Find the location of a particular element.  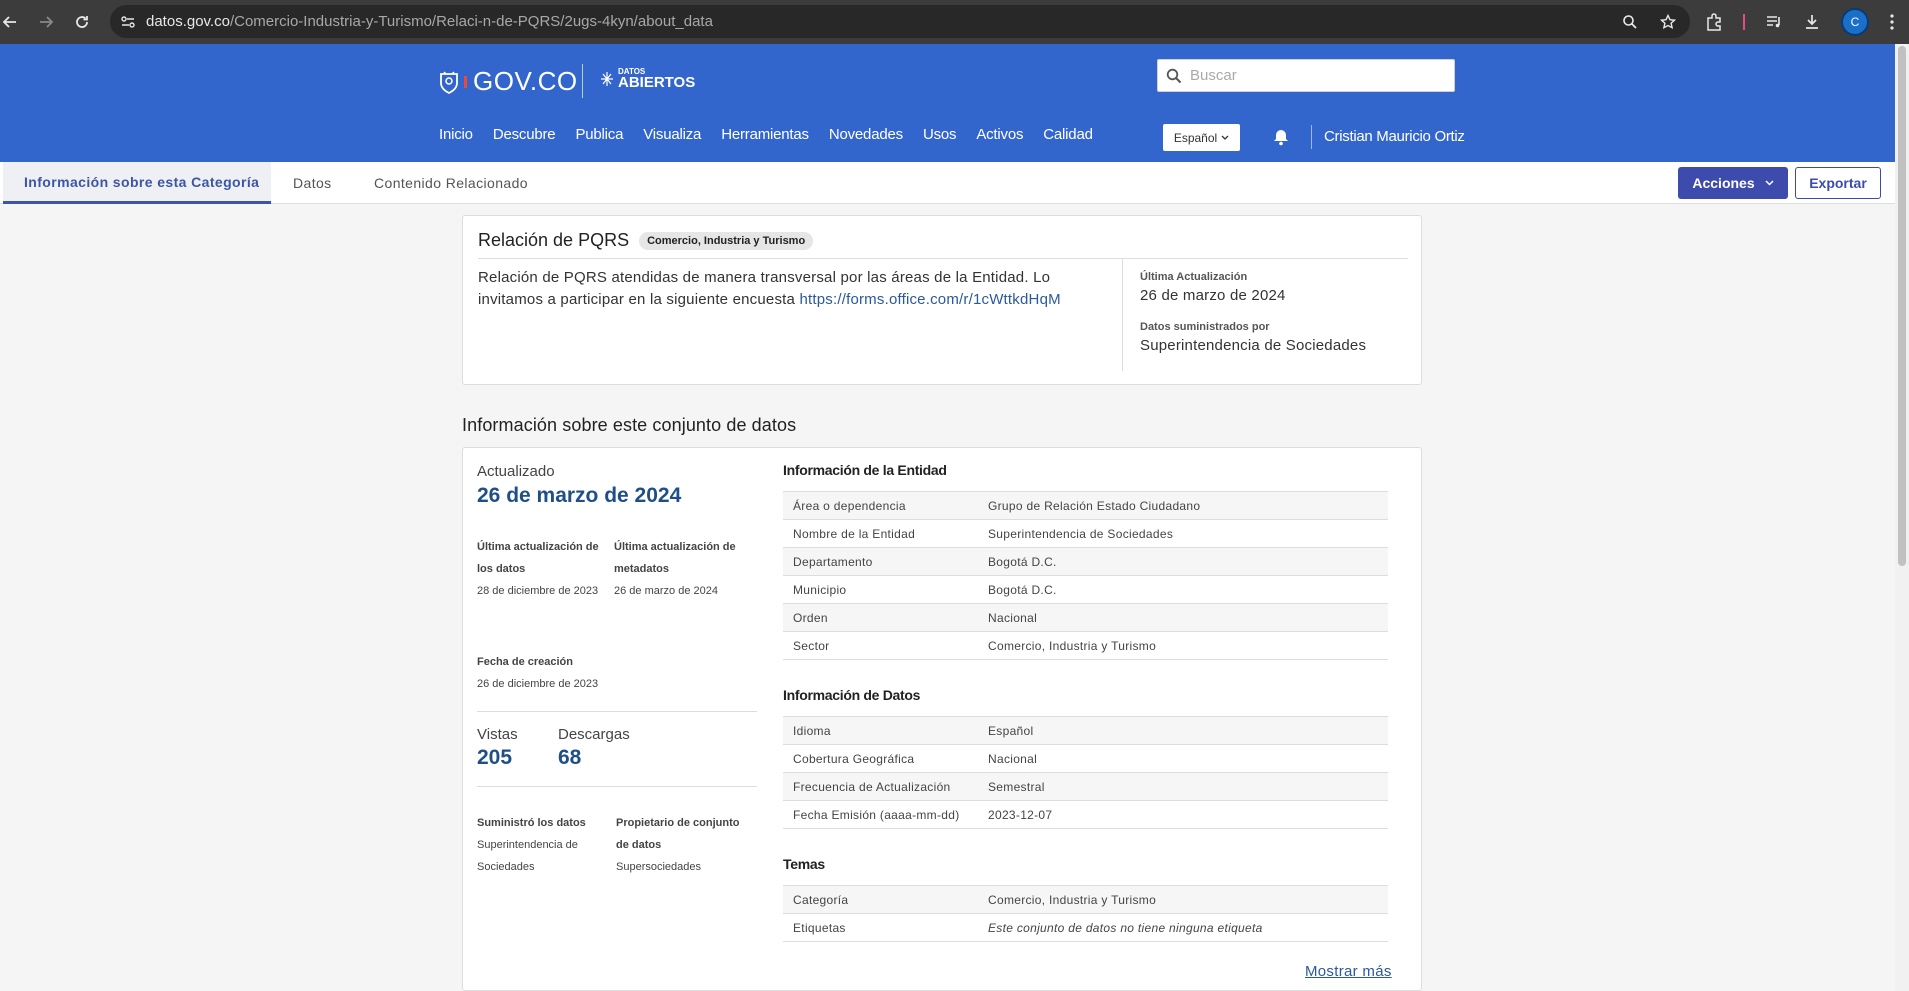

survey-link: https://forms.office.com/r/1cWttkdHqM is located at coordinates (929, 299).